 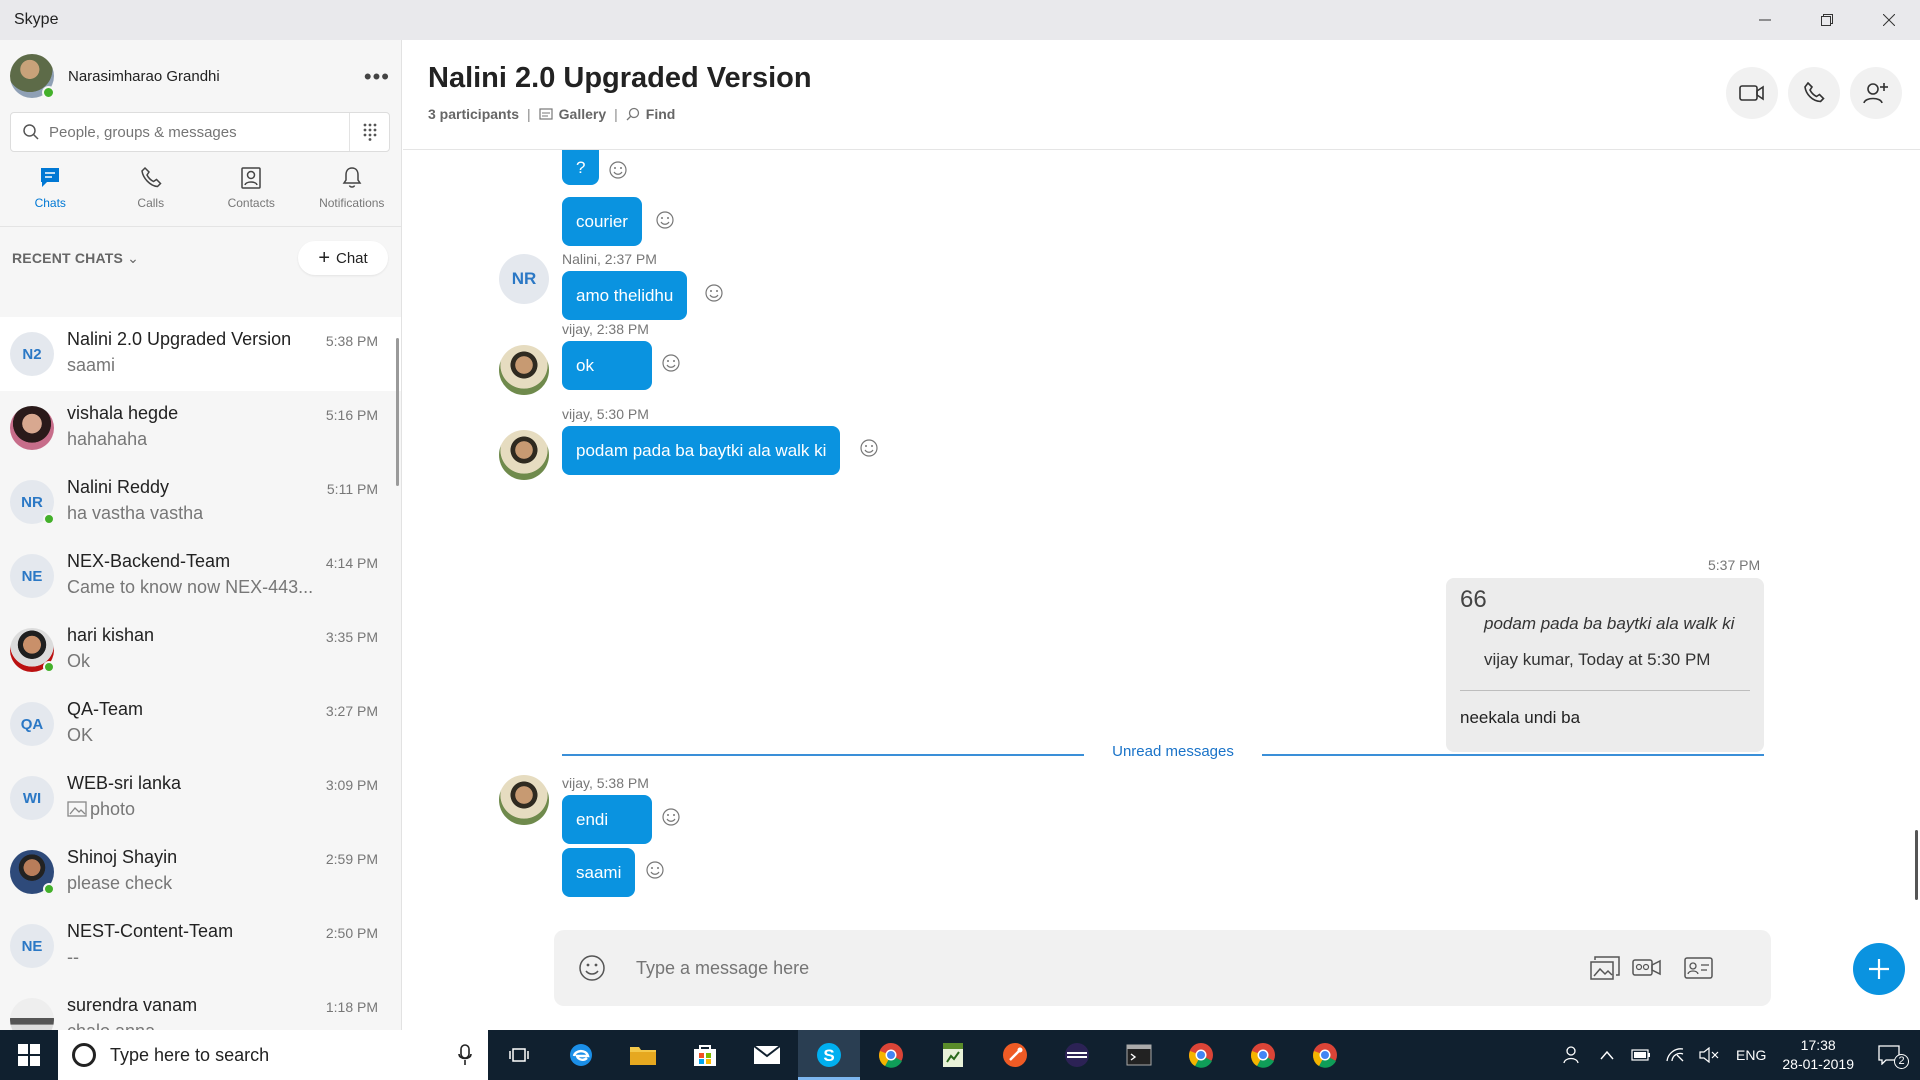 What do you see at coordinates (50, 194) in the screenshot?
I see `tab-chats: Chats` at bounding box center [50, 194].